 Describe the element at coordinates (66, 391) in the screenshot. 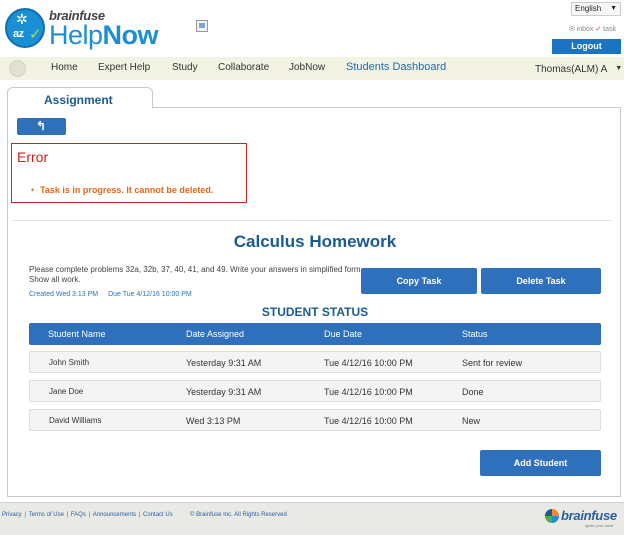

I see `cell-student-name: Jane Doe` at that location.